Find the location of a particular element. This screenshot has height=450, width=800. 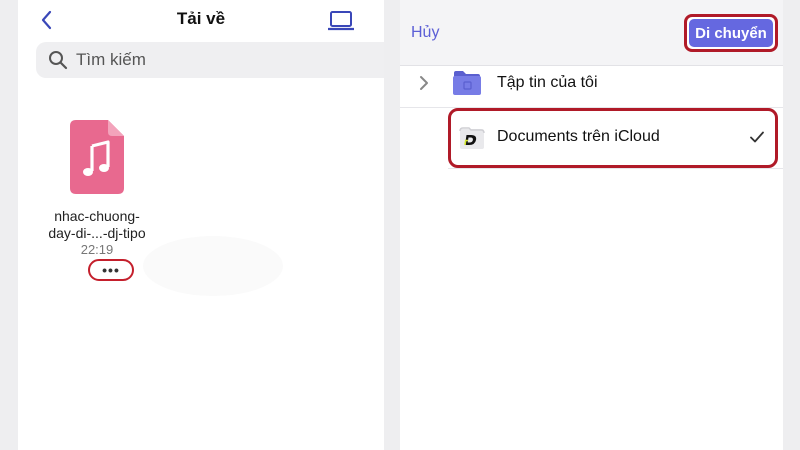

file-name-line2: day-di-...-dj-tipo is located at coordinates (97, 233).